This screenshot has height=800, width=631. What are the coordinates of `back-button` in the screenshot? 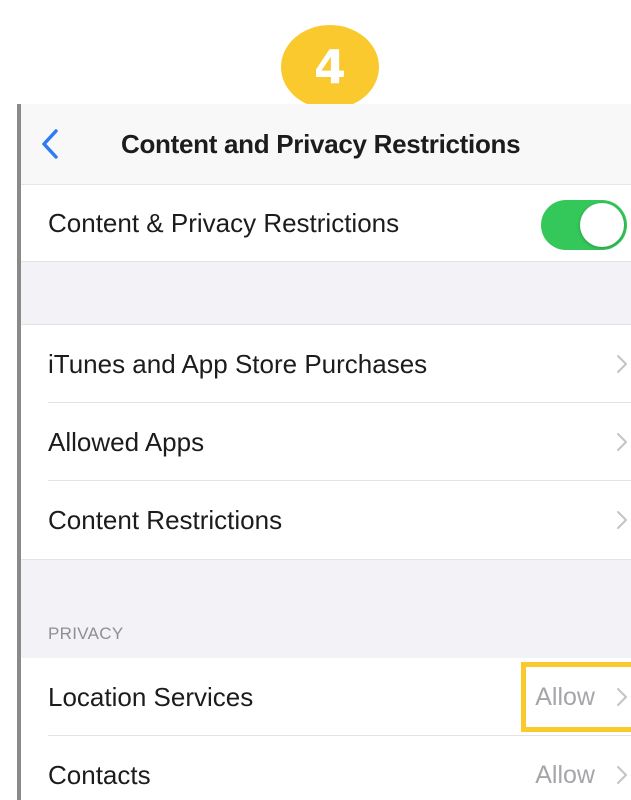 It's located at (50, 144).